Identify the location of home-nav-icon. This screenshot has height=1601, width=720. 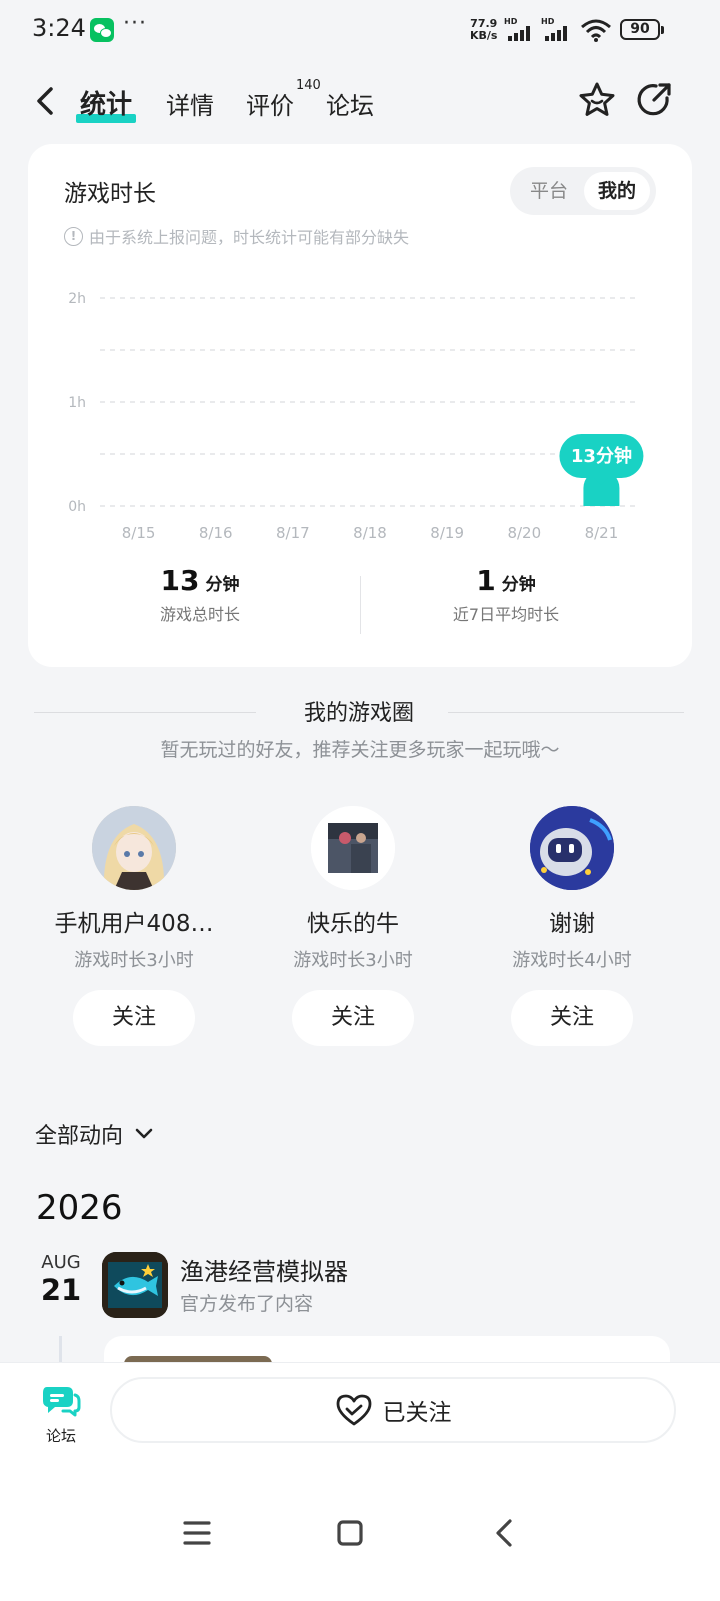
(350, 1533).